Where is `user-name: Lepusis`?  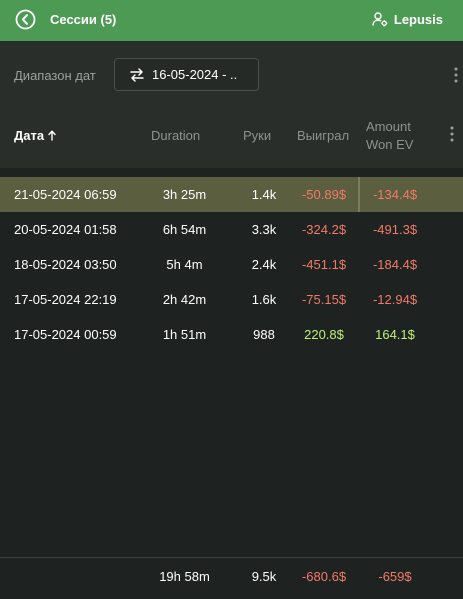 user-name: Lepusis is located at coordinates (418, 19).